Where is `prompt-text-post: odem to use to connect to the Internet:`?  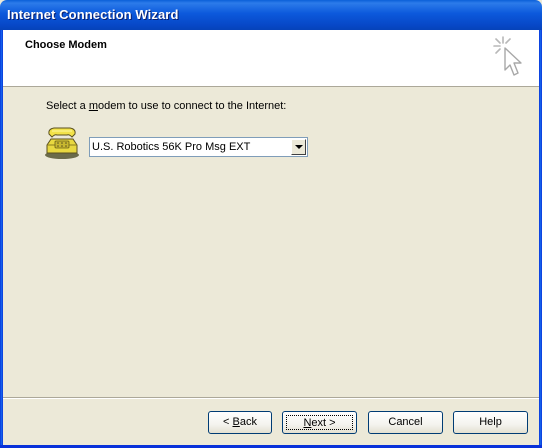 prompt-text-post: odem to use to connect to the Internet: is located at coordinates (192, 106).